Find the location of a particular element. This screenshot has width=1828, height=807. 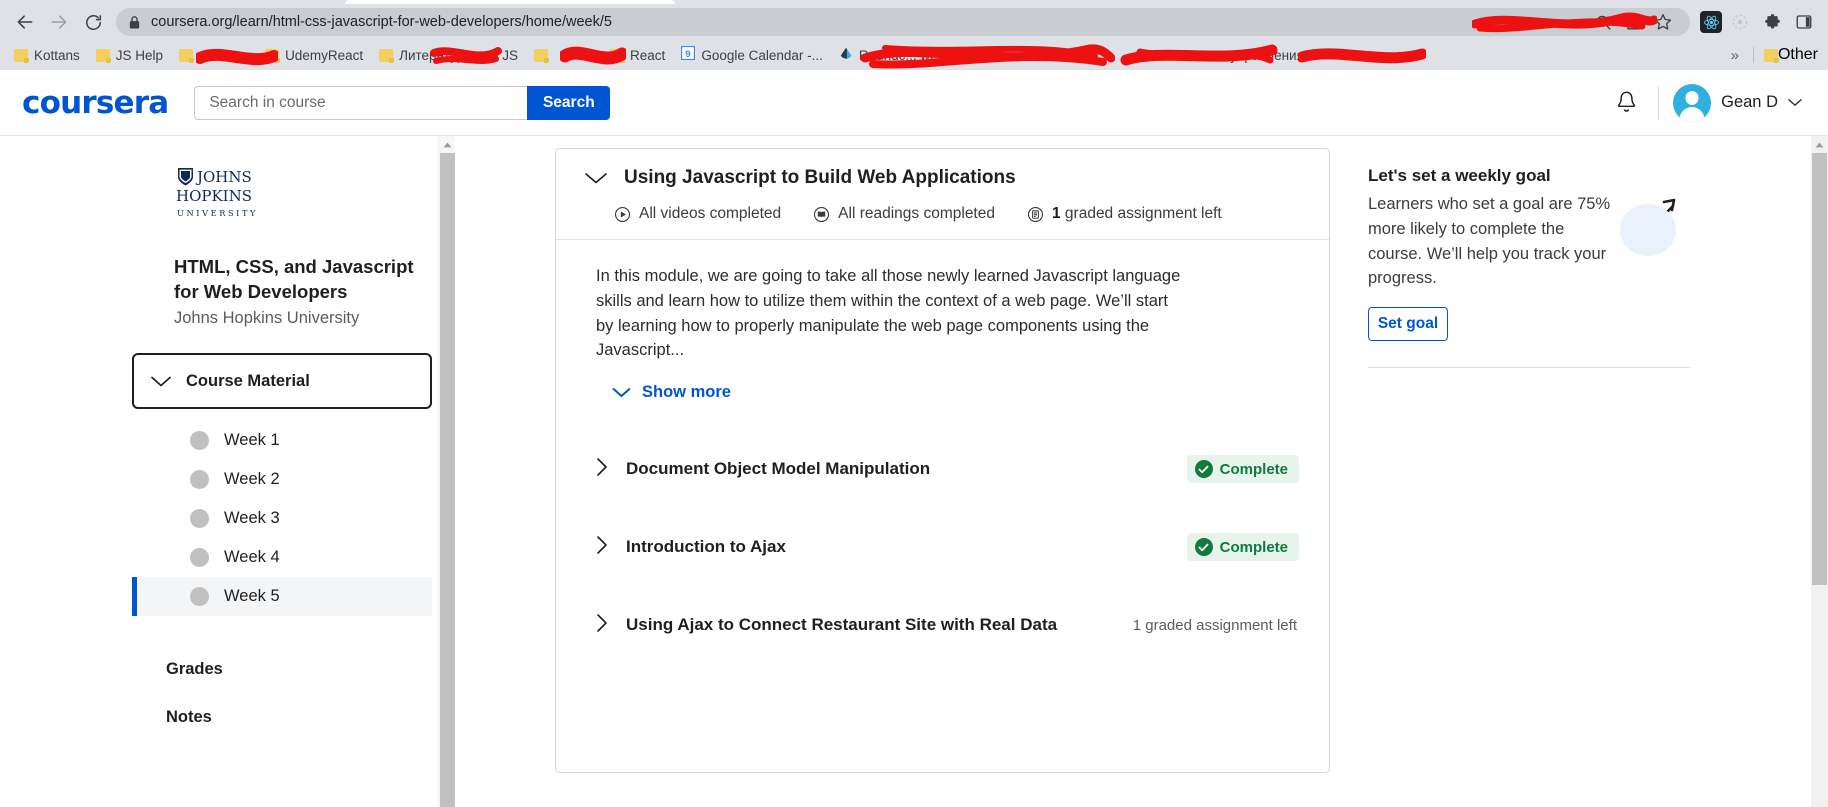

svg-text: 9 is located at coordinates (688, 53).